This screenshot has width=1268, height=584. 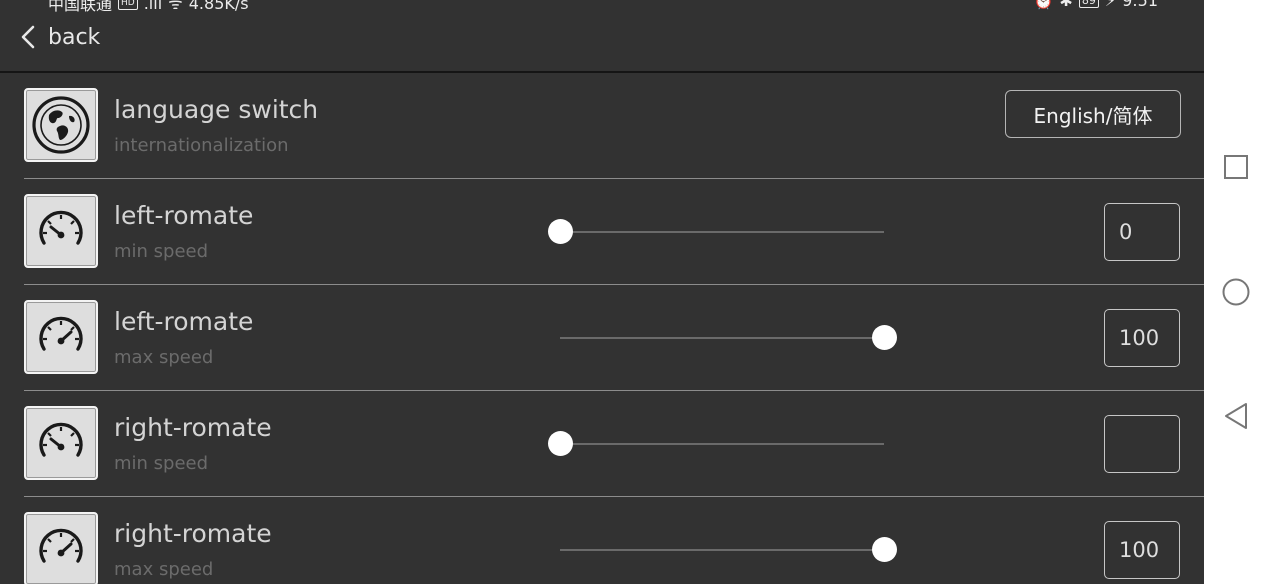 I want to click on square-icon, so click(x=1236, y=167).